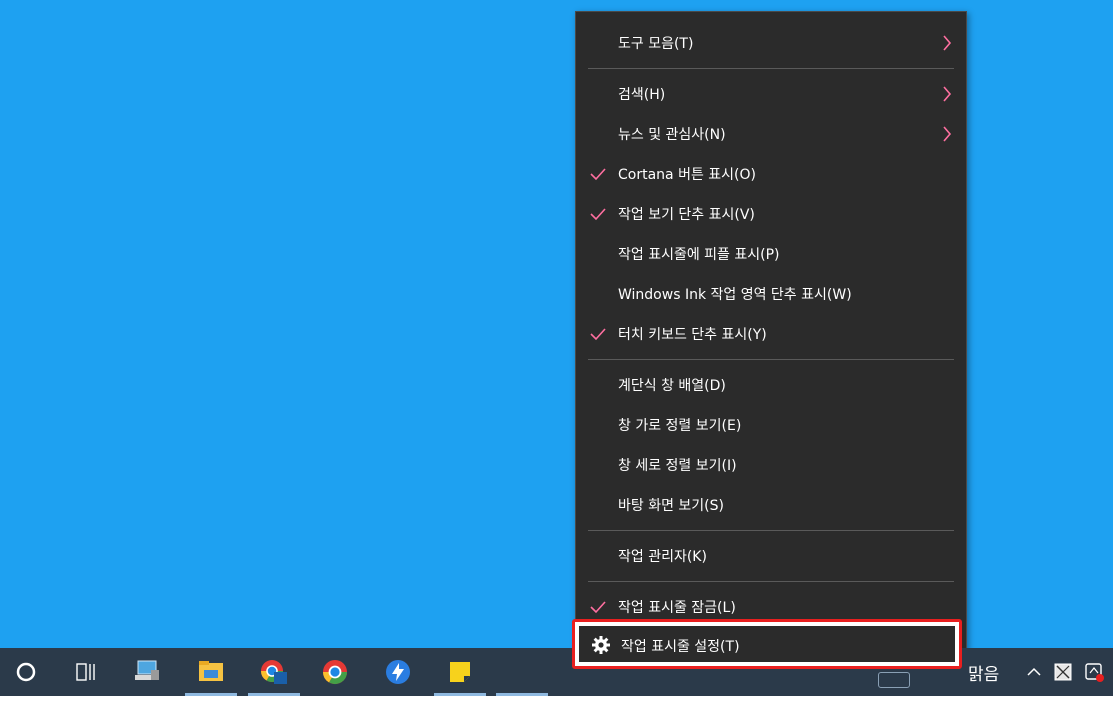  What do you see at coordinates (771, 385) in the screenshot?
I see `menu-item-cascade-windows: 계단식 창 배열(D)` at bounding box center [771, 385].